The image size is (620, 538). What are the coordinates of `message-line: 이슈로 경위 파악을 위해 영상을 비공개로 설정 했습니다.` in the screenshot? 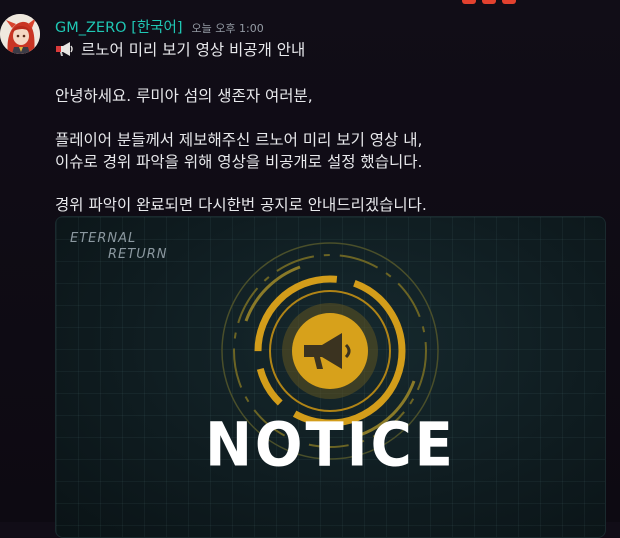 It's located at (239, 162).